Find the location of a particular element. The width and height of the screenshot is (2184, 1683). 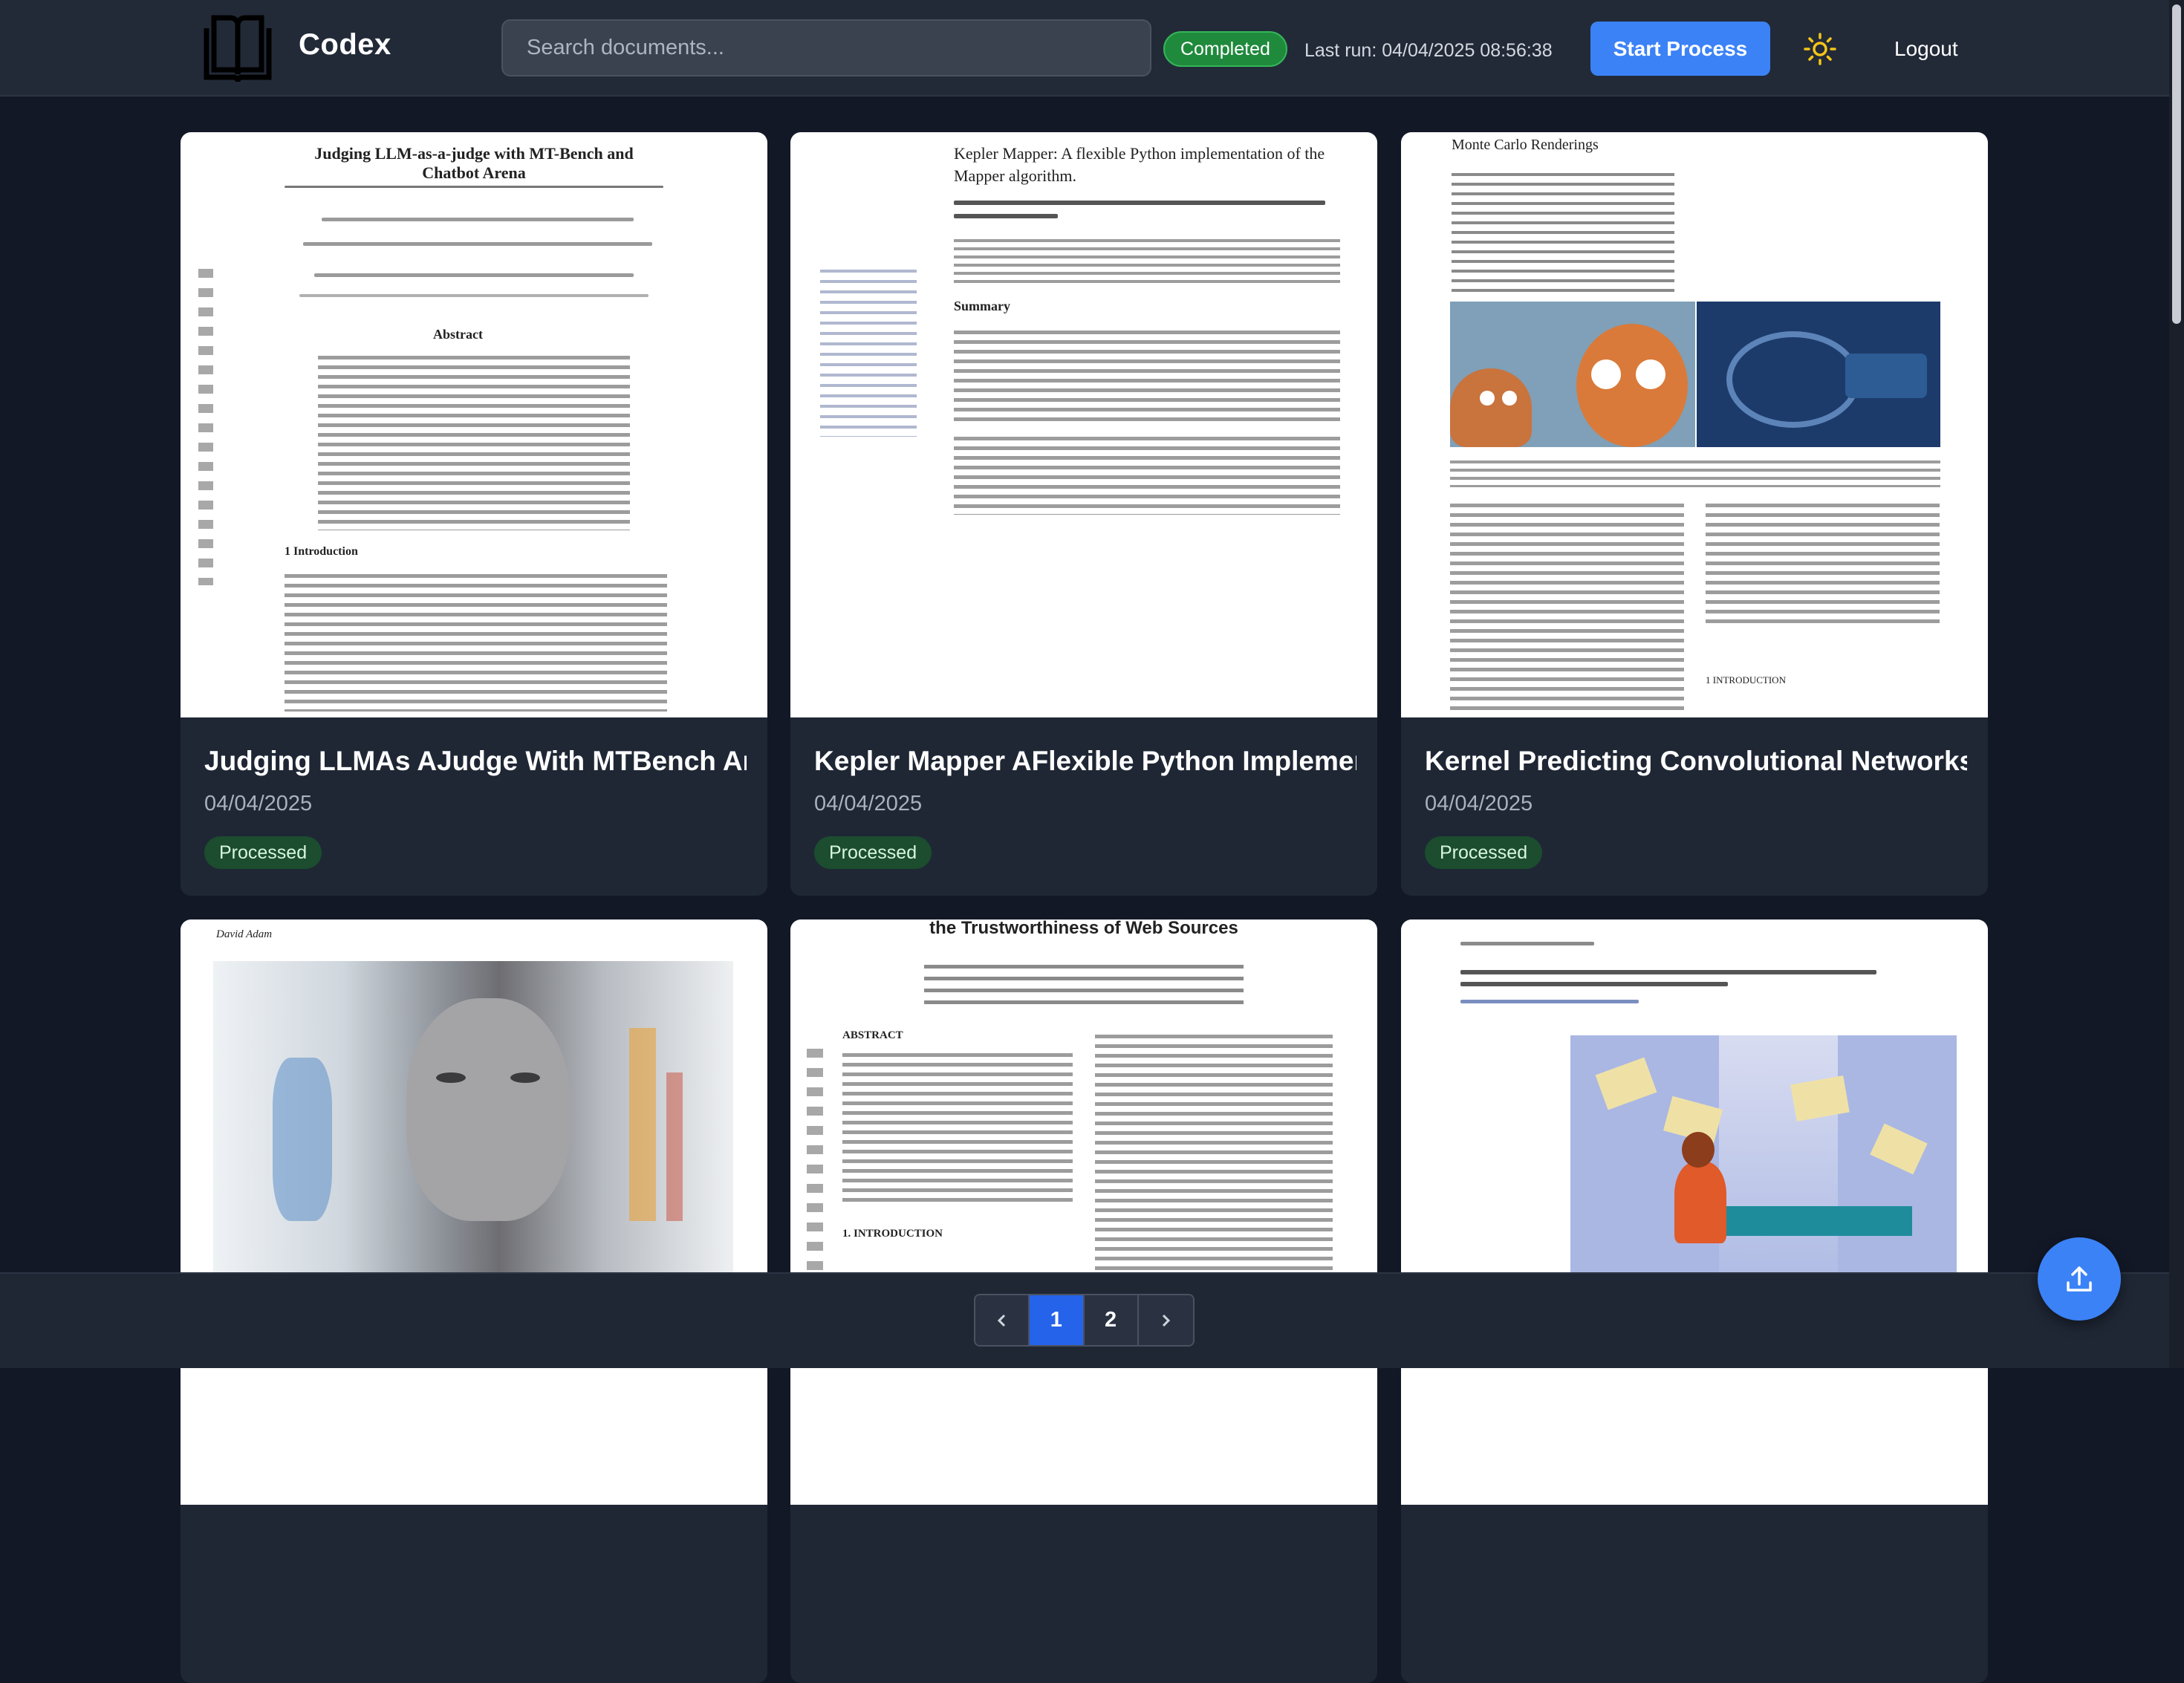

upload-icon is located at coordinates (2080, 1279).